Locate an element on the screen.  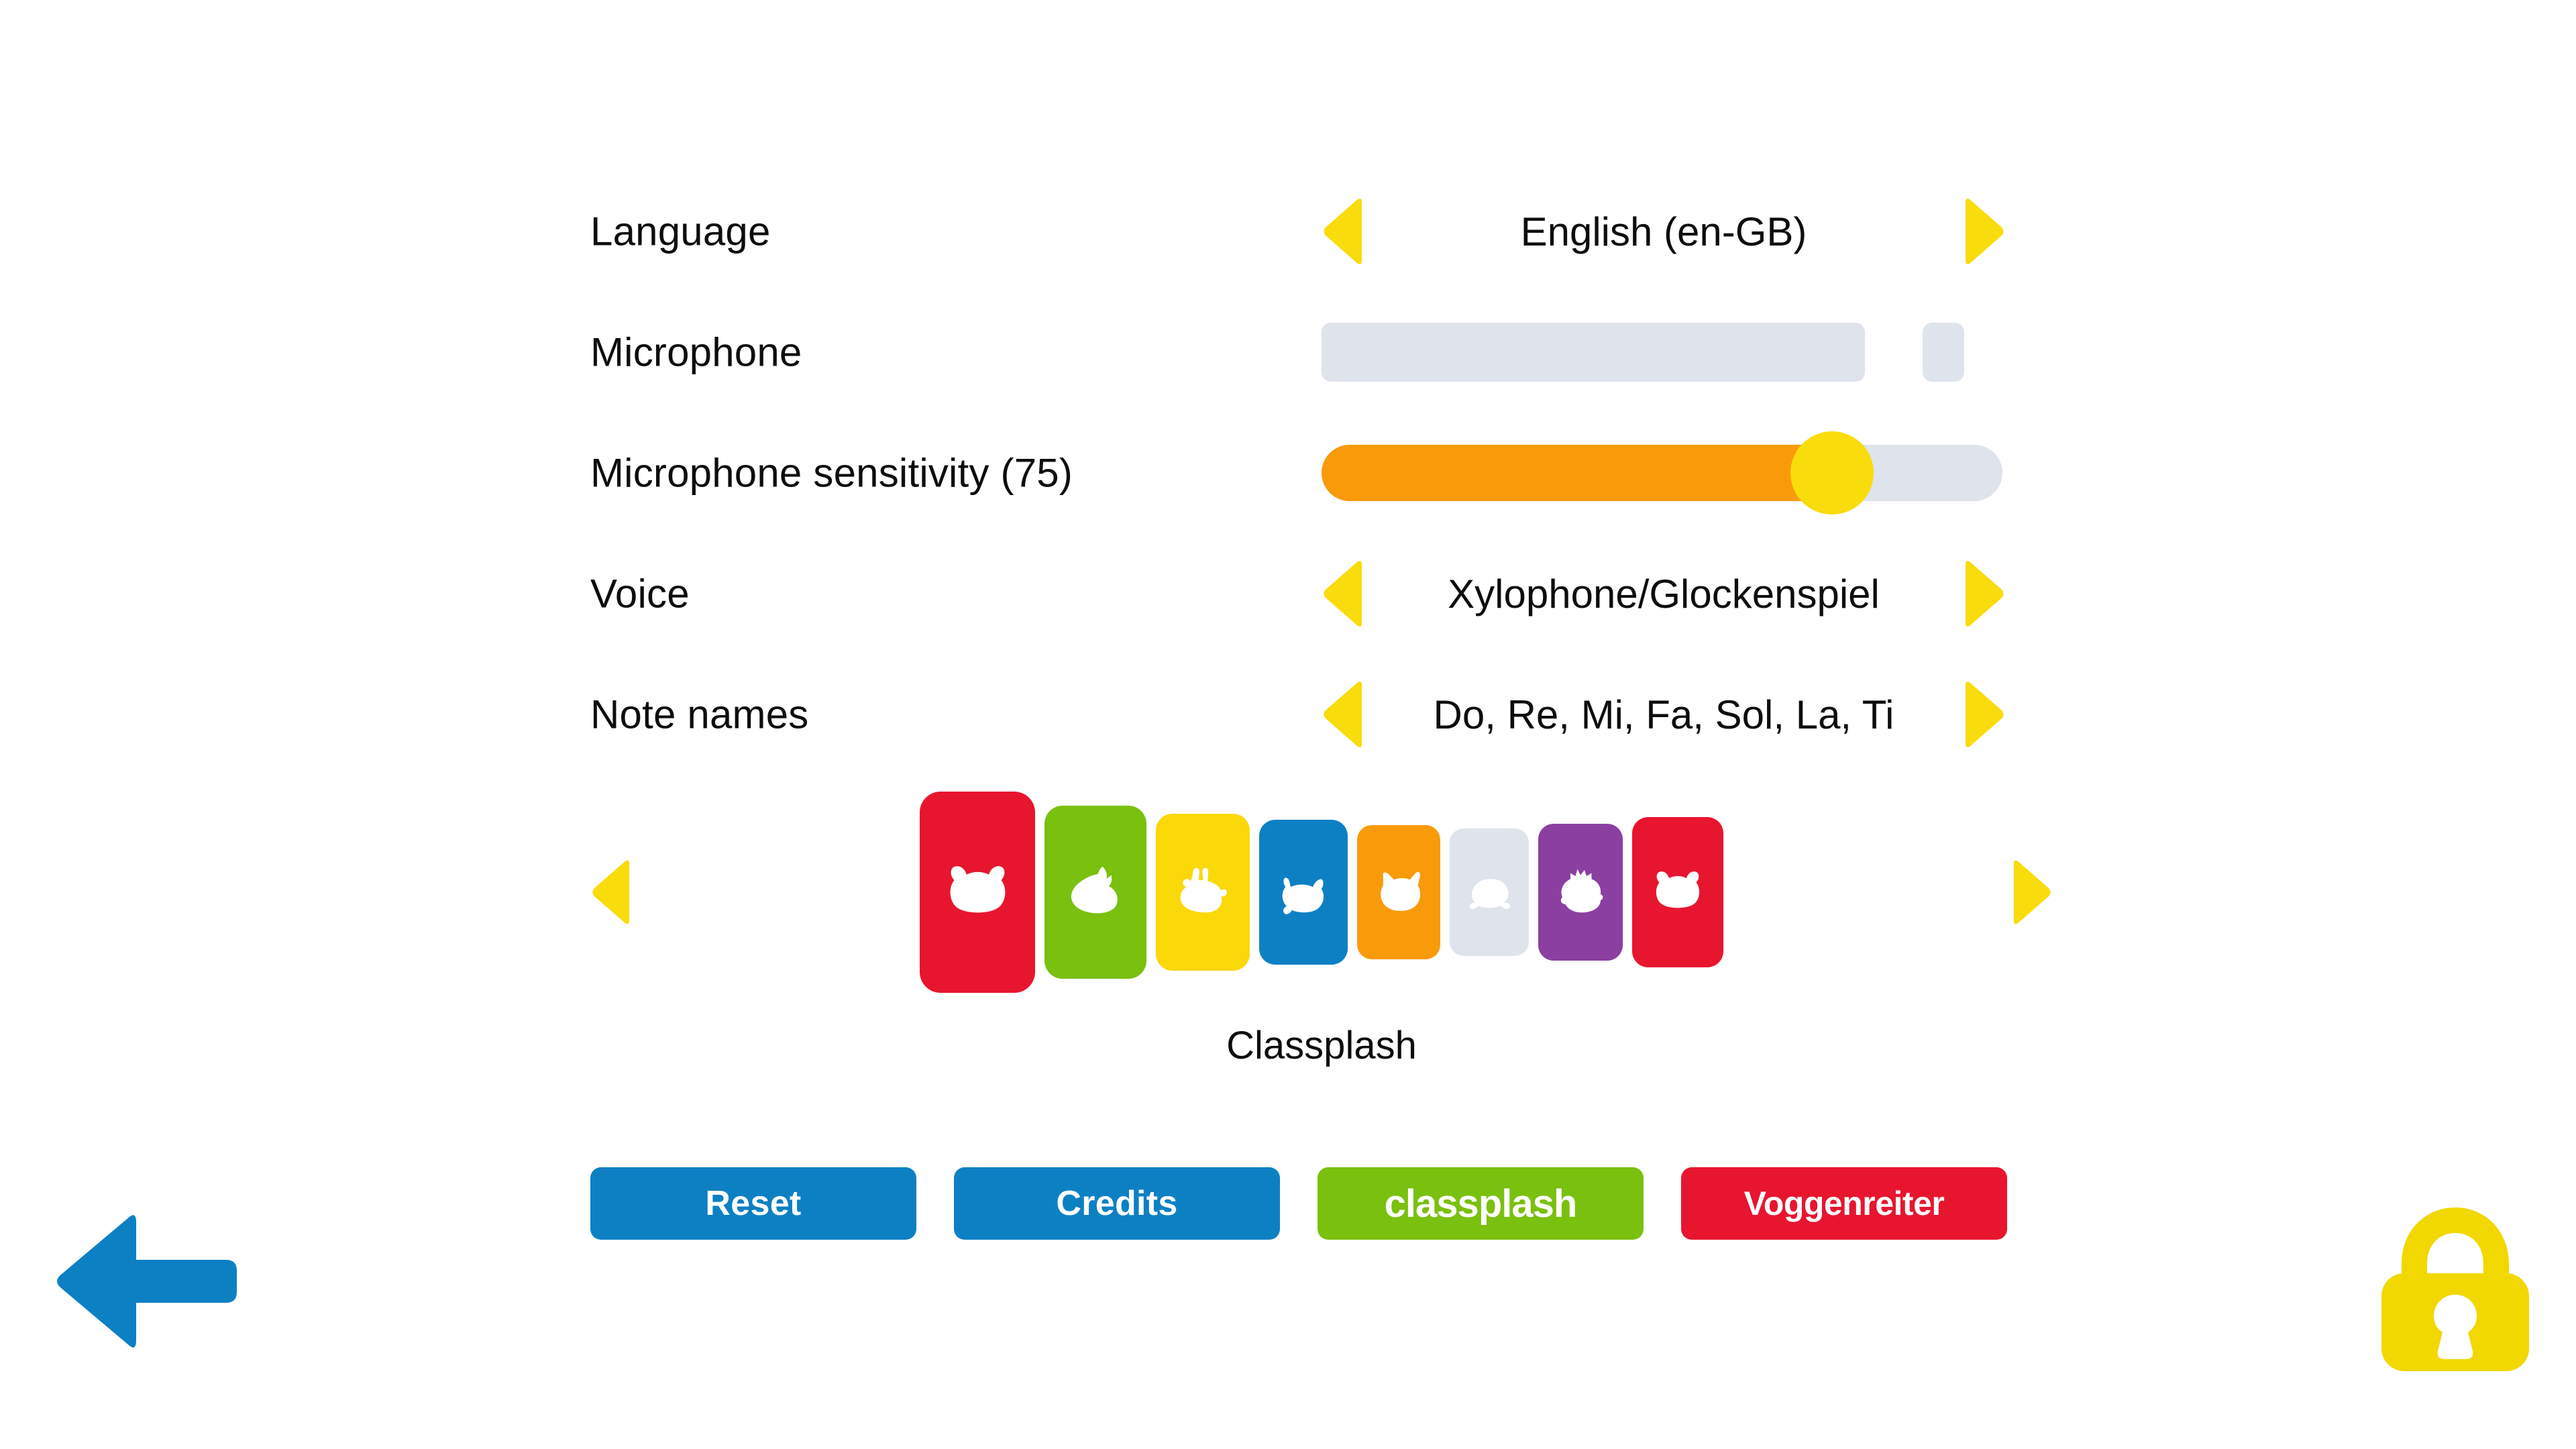
reset-button: Reset is located at coordinates (753, 1203).